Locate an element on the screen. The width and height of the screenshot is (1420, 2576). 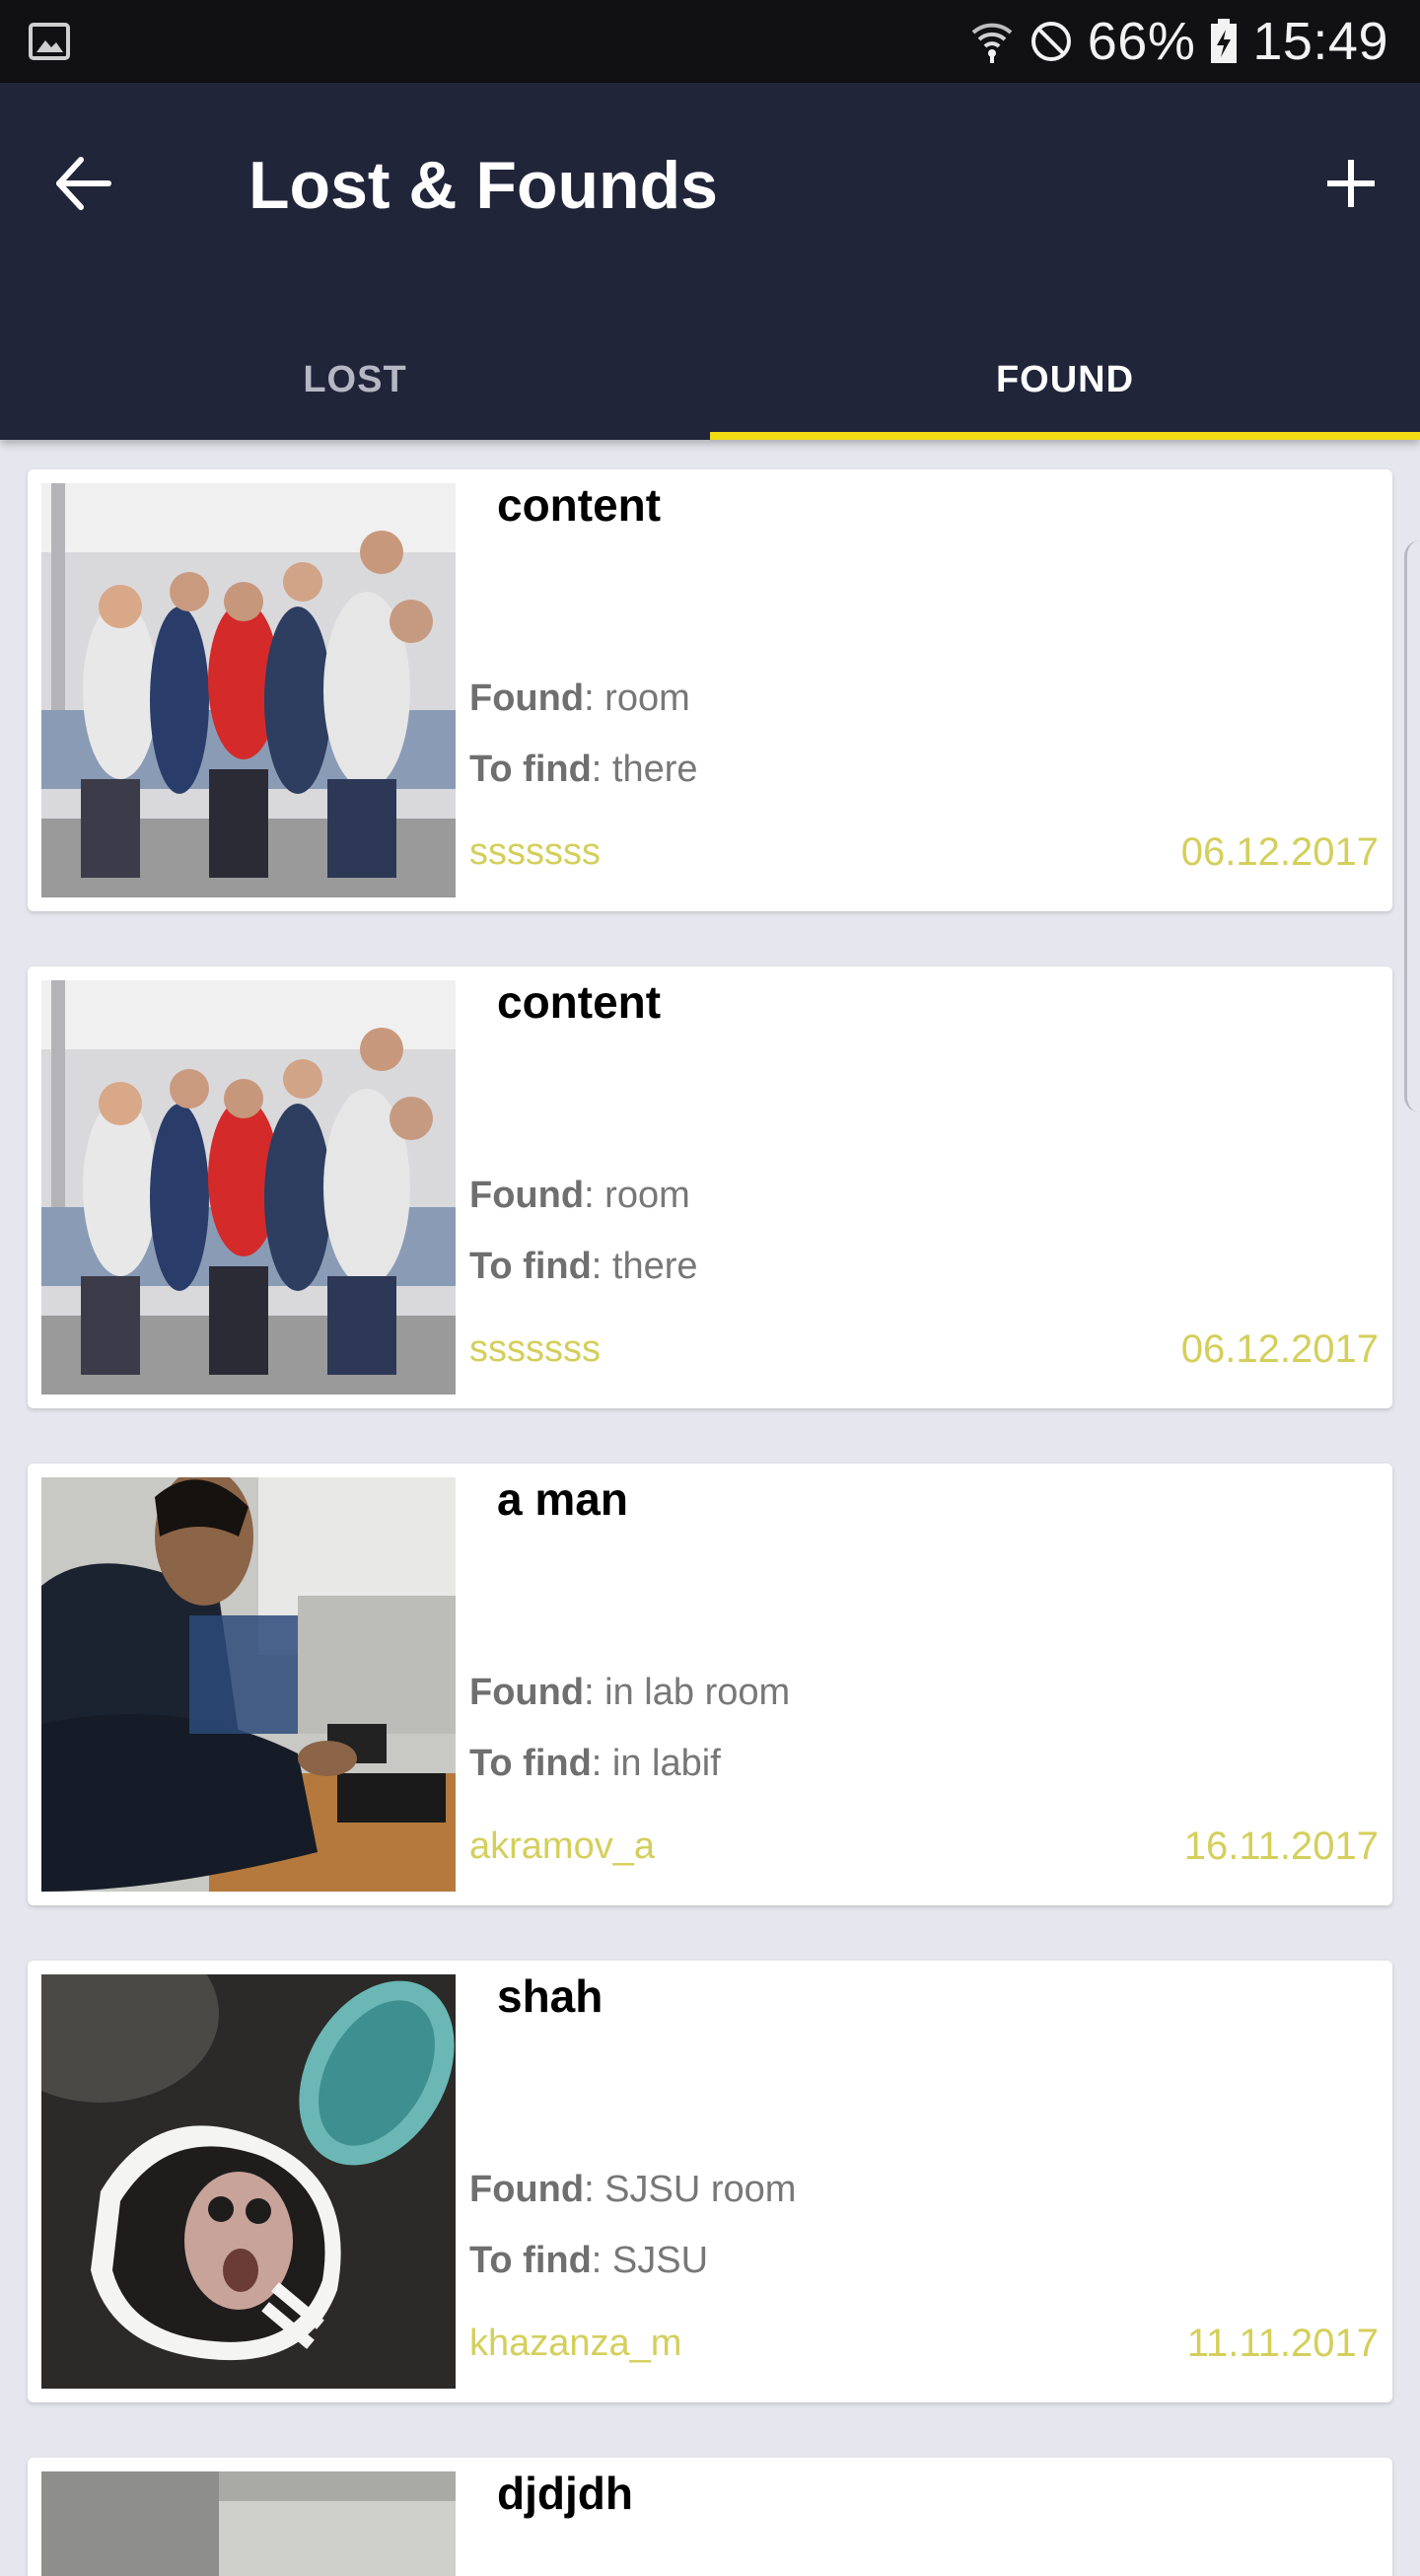
item-to-find: To find: SJSU is located at coordinates (588, 2260).